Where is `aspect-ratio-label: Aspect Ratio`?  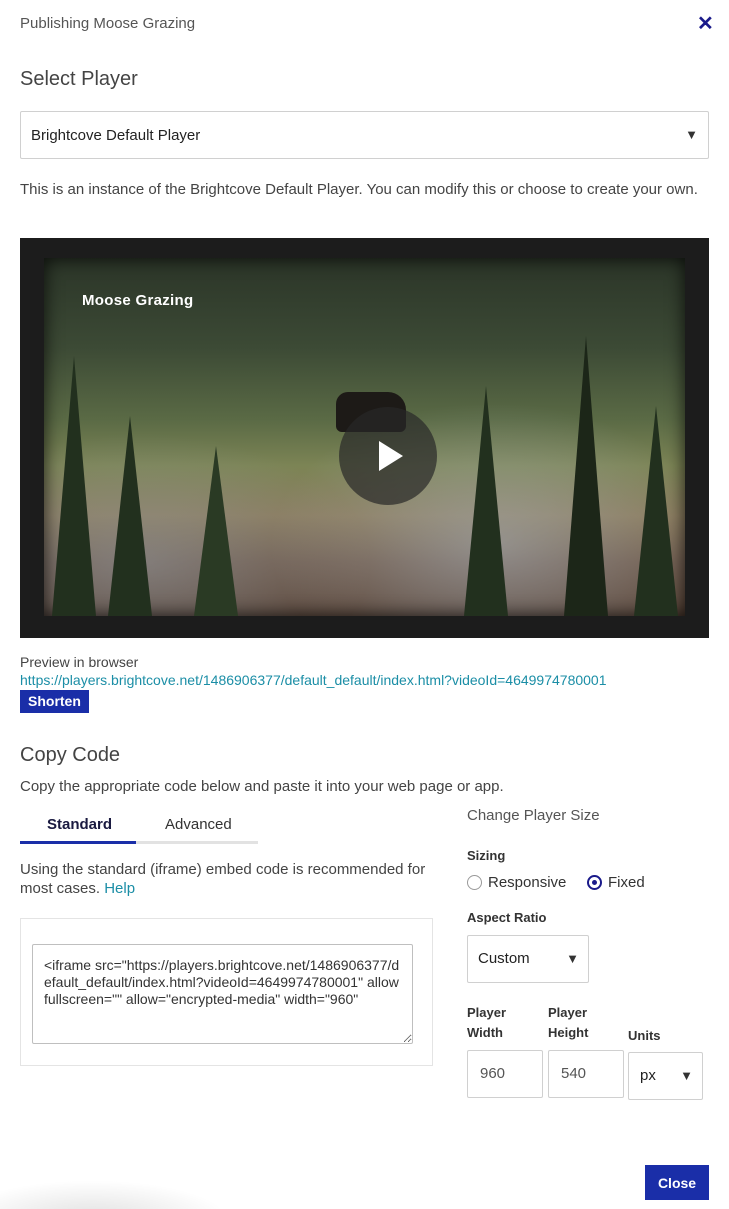
aspect-ratio-label: Aspect Ratio is located at coordinates (507, 917).